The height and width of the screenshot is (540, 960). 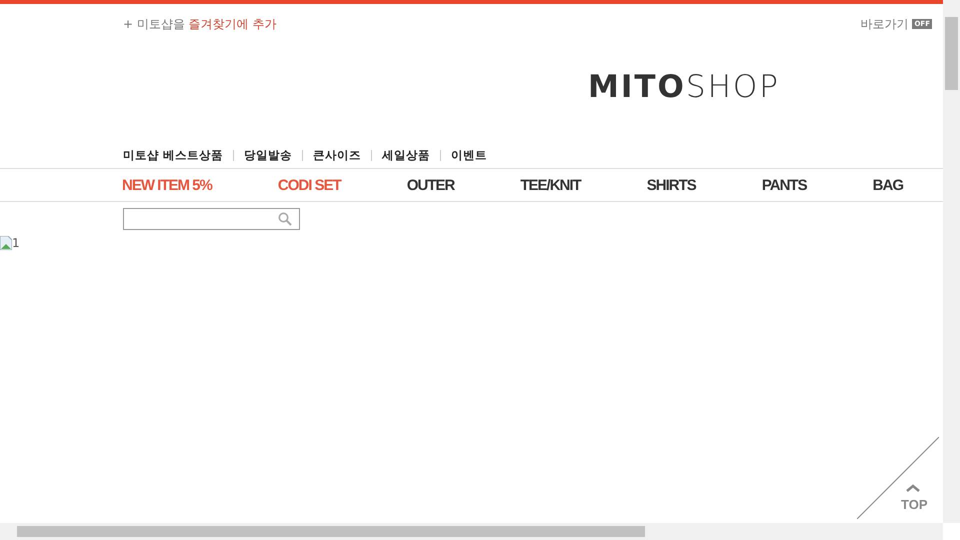 I want to click on category-link: SHIRTS, so click(x=671, y=185).